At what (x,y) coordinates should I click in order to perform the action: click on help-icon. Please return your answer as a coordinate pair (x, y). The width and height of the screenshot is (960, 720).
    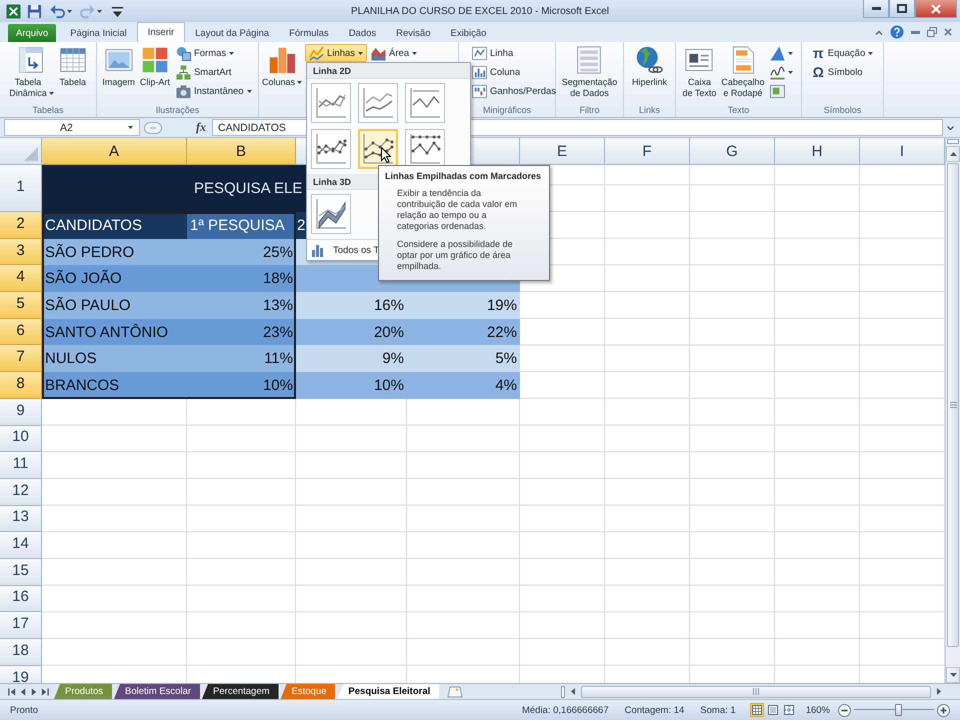
    Looking at the image, I should click on (897, 32).